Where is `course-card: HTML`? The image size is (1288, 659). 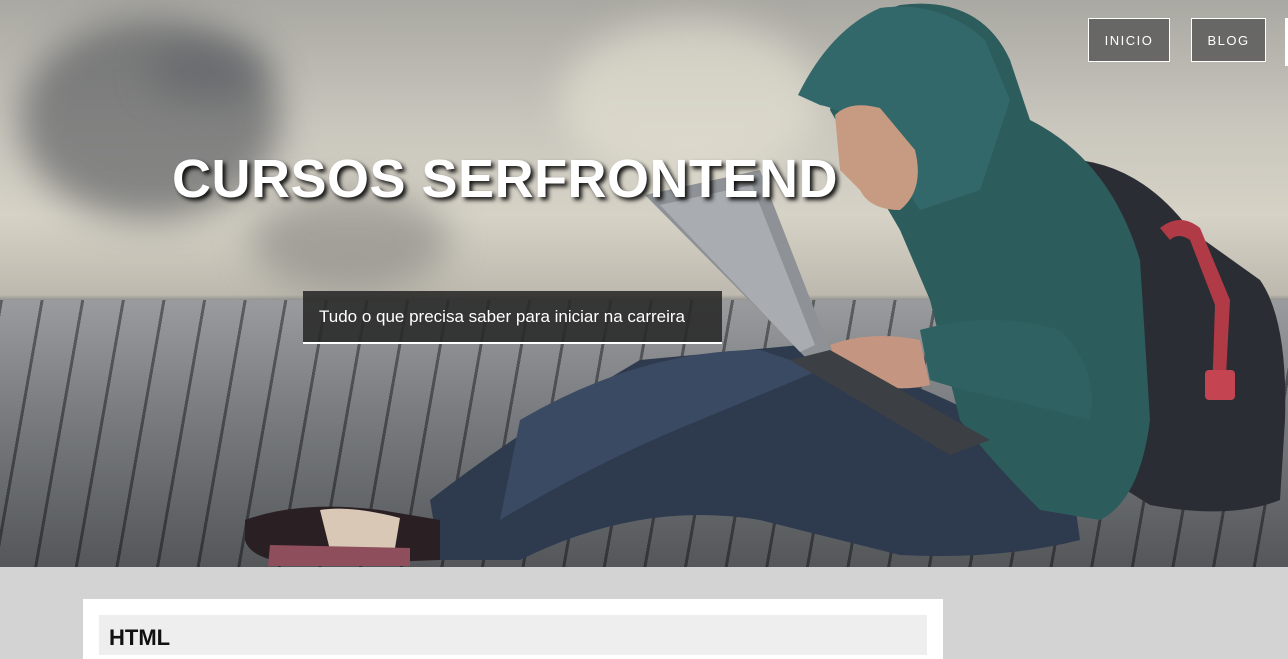 course-card: HTML is located at coordinates (513, 629).